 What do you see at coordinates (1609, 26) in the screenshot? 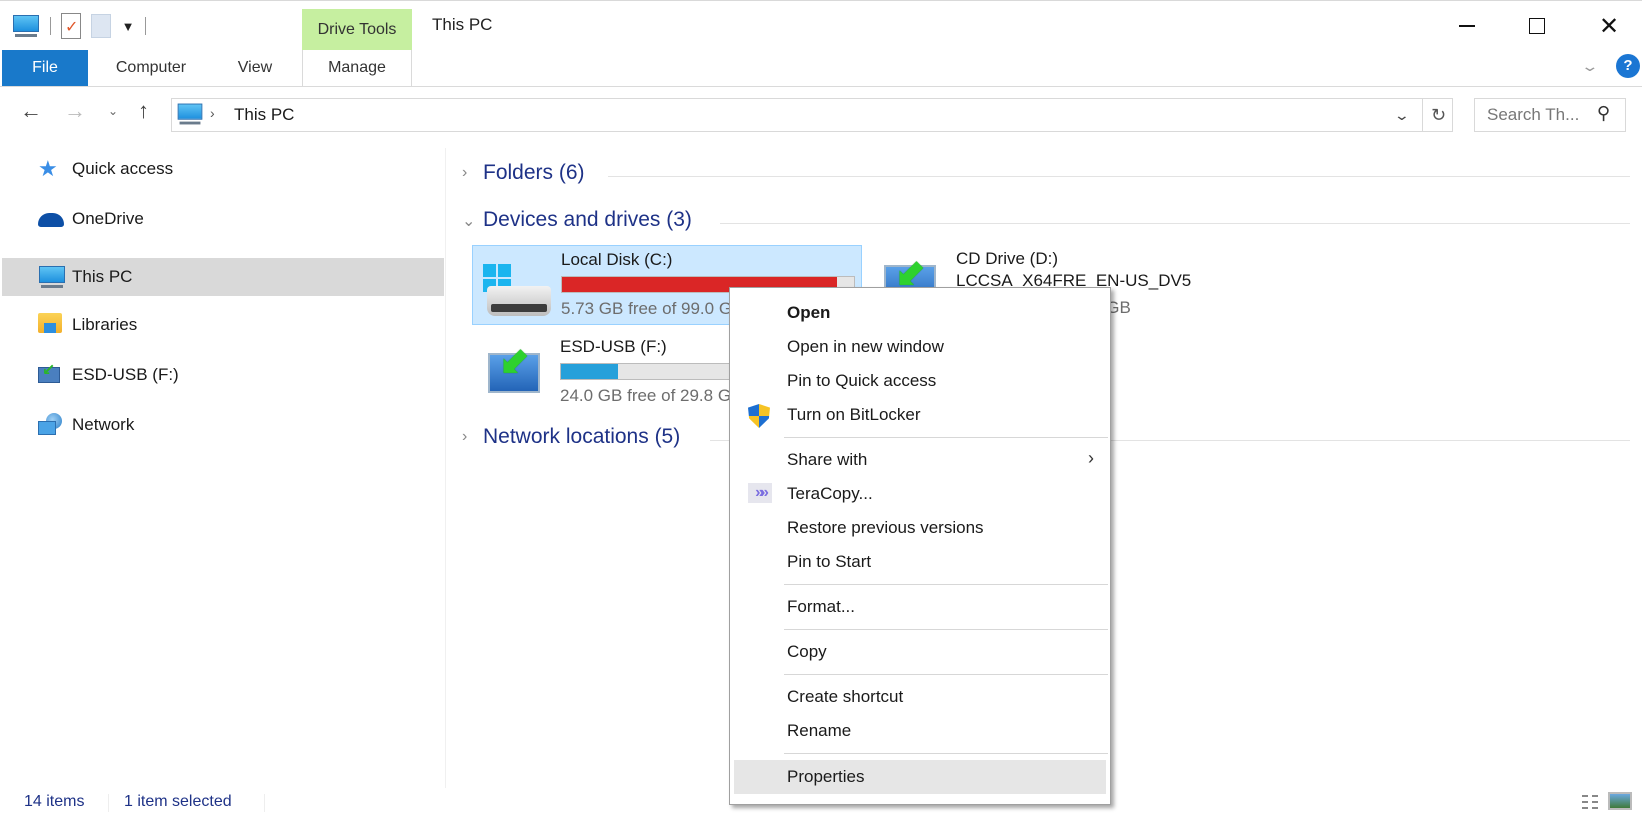
I see `close-button: ✕` at bounding box center [1609, 26].